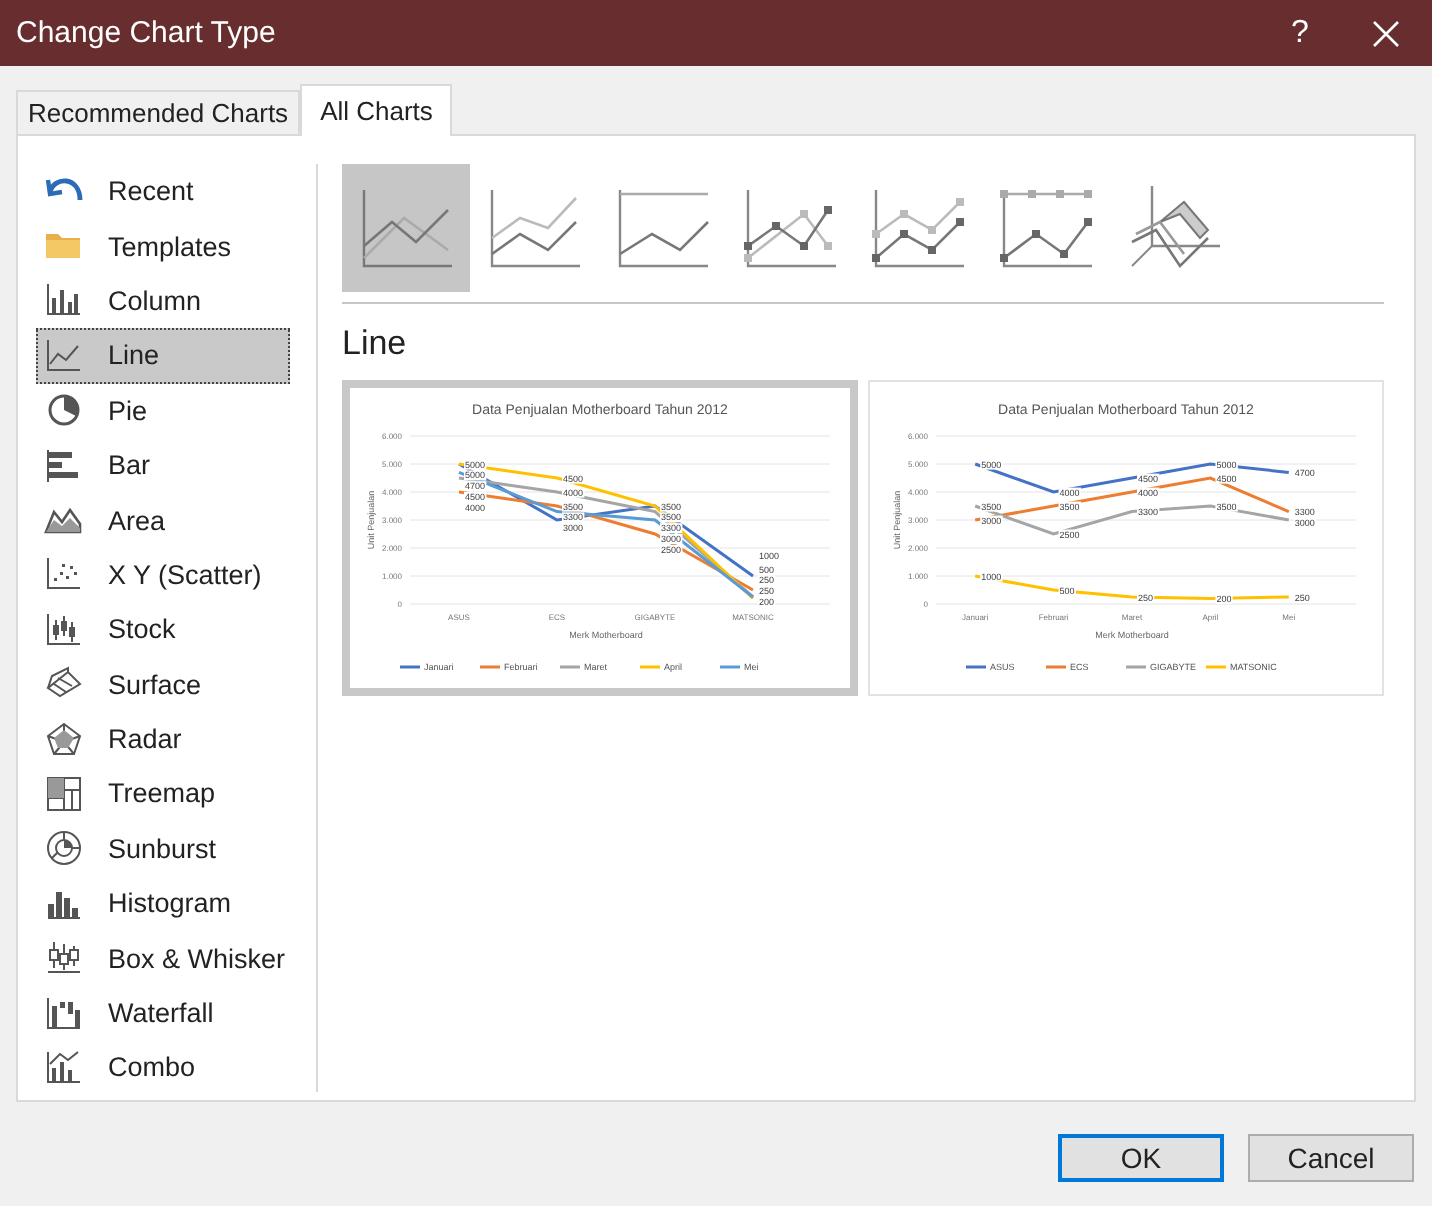 This screenshot has width=1432, height=1206. What do you see at coordinates (163, 630) in the screenshot?
I see `chart-type-item: Stock` at bounding box center [163, 630].